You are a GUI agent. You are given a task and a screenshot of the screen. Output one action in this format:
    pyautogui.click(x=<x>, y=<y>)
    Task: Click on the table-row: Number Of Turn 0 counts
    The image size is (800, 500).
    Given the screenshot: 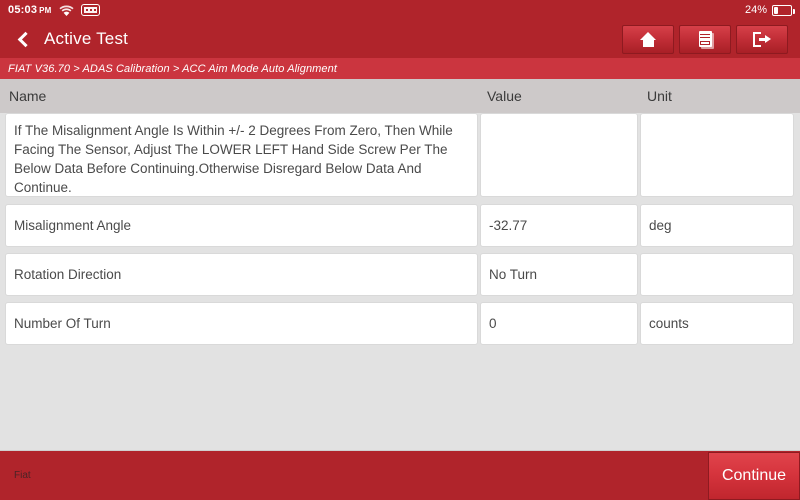 What is the action you would take?
    pyautogui.click(x=400, y=324)
    